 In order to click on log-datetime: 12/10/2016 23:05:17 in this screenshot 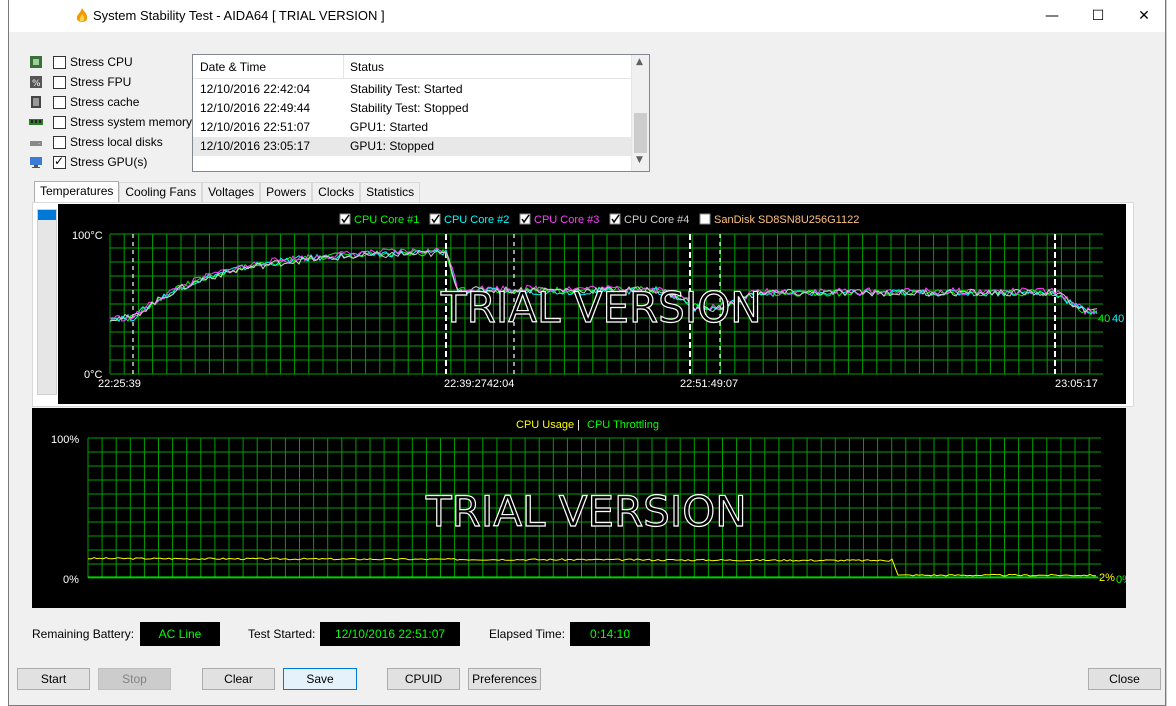, I will do `click(255, 146)`.